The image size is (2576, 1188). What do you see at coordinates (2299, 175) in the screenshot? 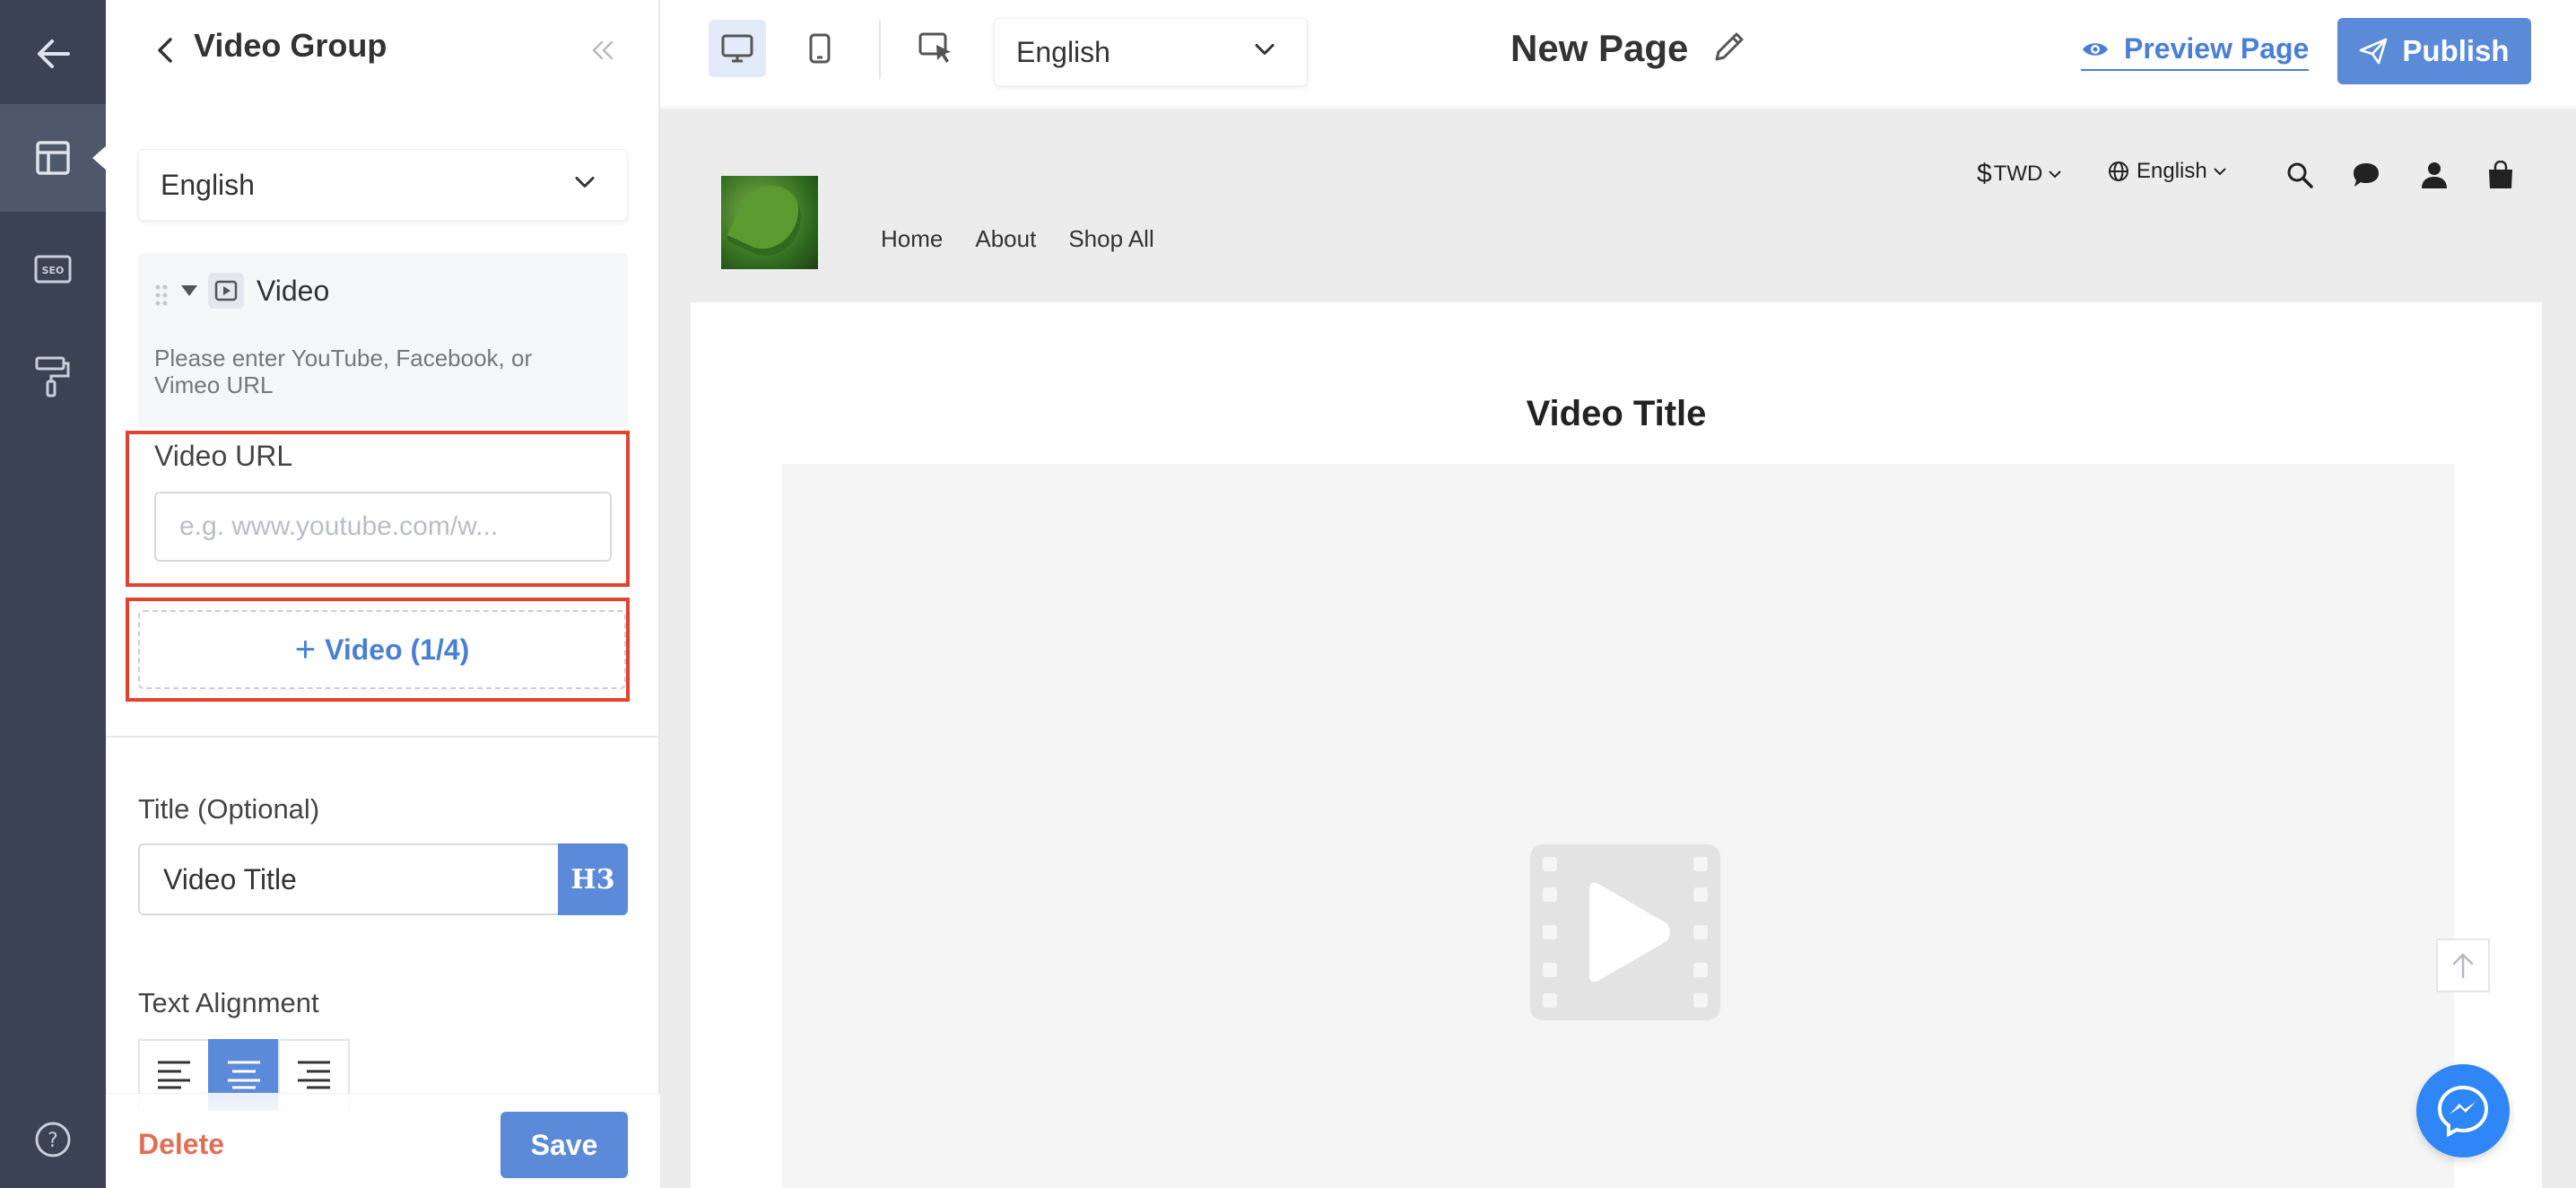
I see `search-icon` at bounding box center [2299, 175].